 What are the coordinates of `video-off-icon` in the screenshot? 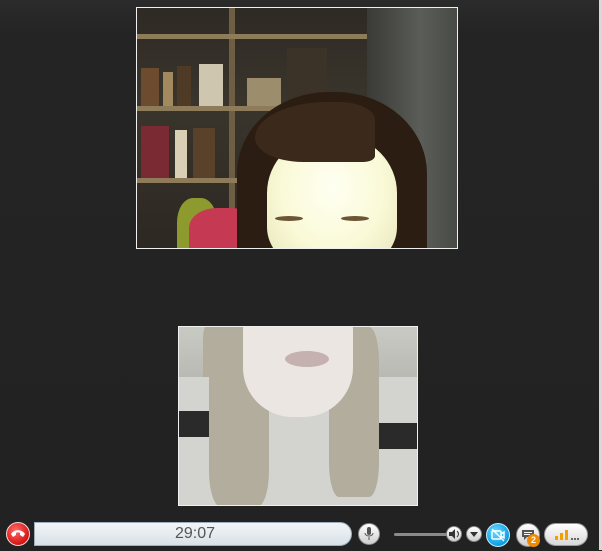 It's located at (498, 535).